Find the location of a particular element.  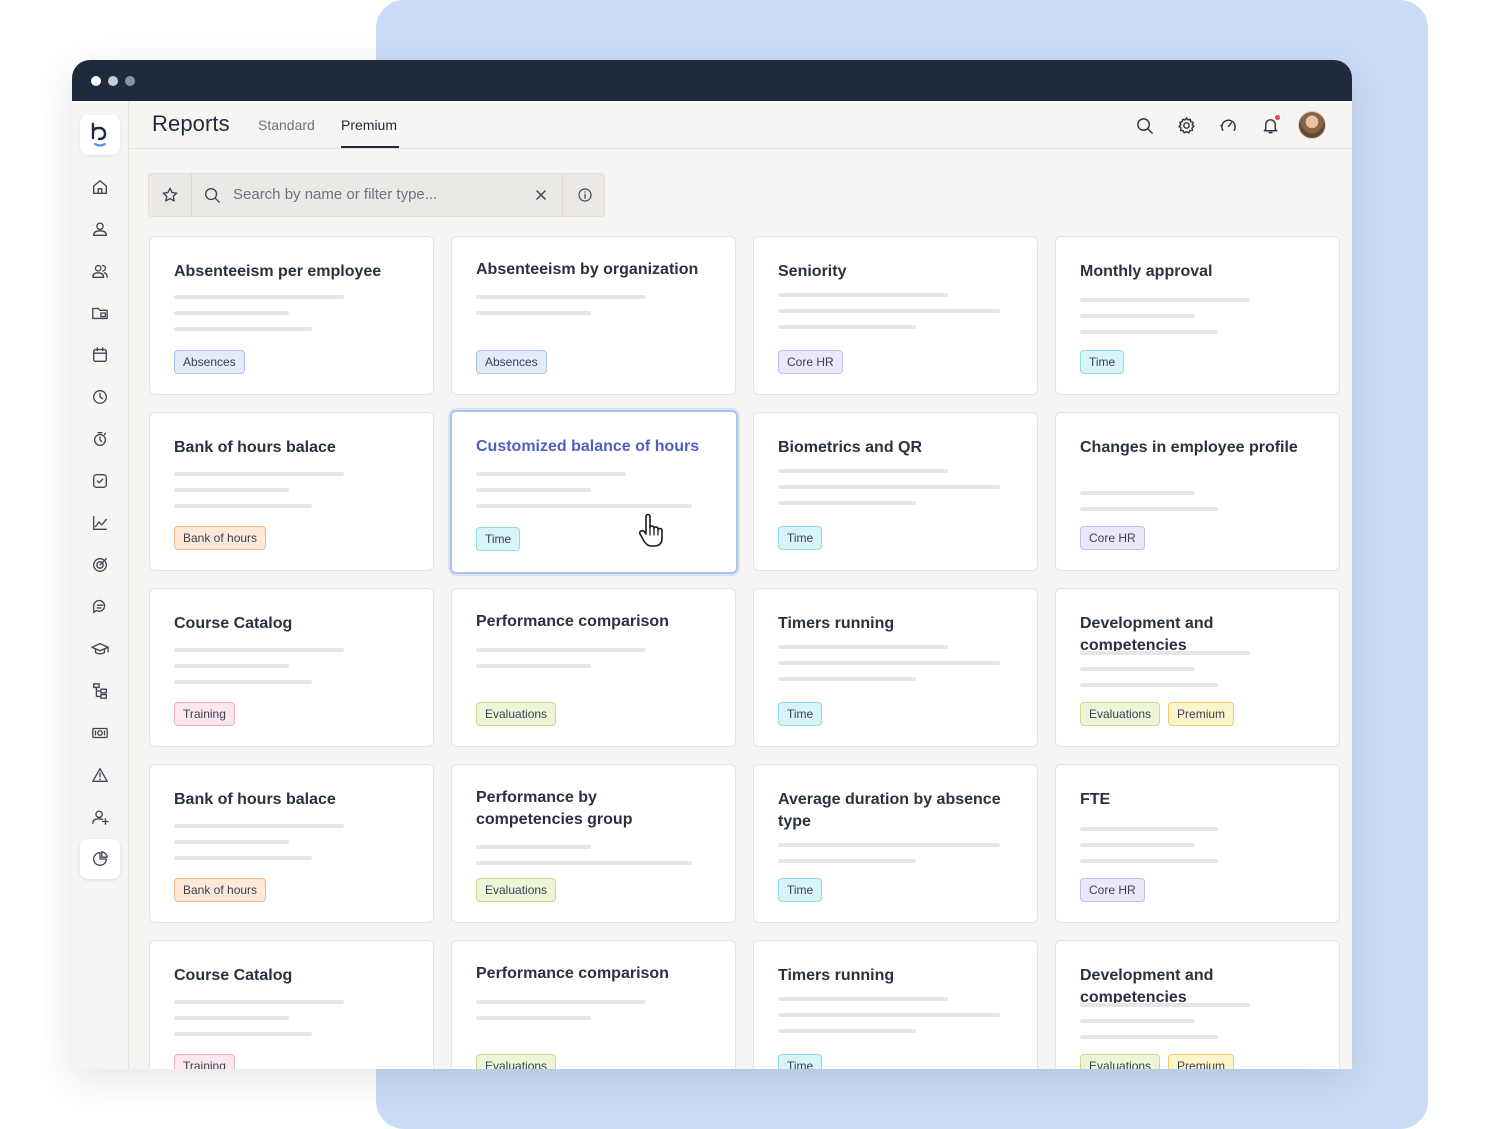

search-icon is located at coordinates (1144, 125).